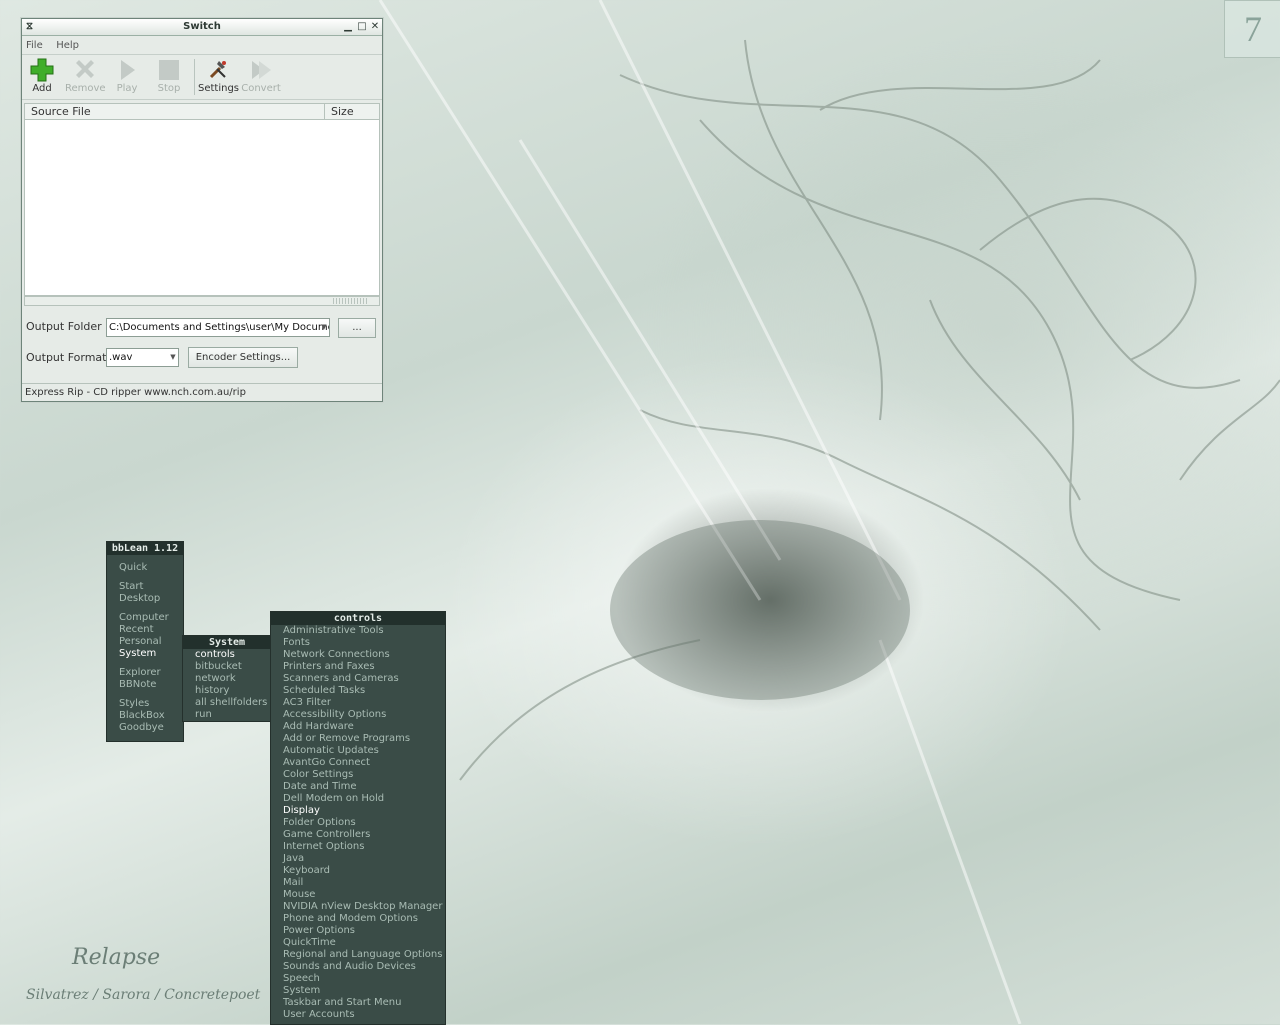 This screenshot has width=1280, height=1025. I want to click on window-titlebar: ⧖ Switch ▁ □ ✕, so click(202, 27).